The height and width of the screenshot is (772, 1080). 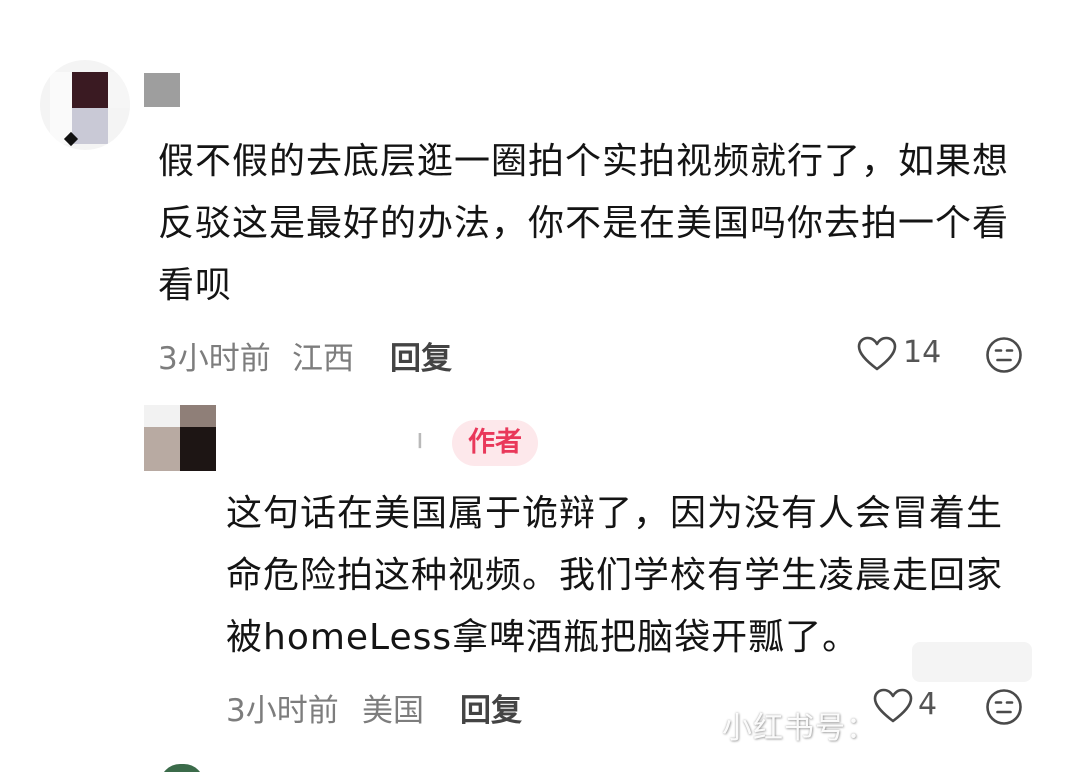 I want to click on like-count: 14, so click(x=922, y=352).